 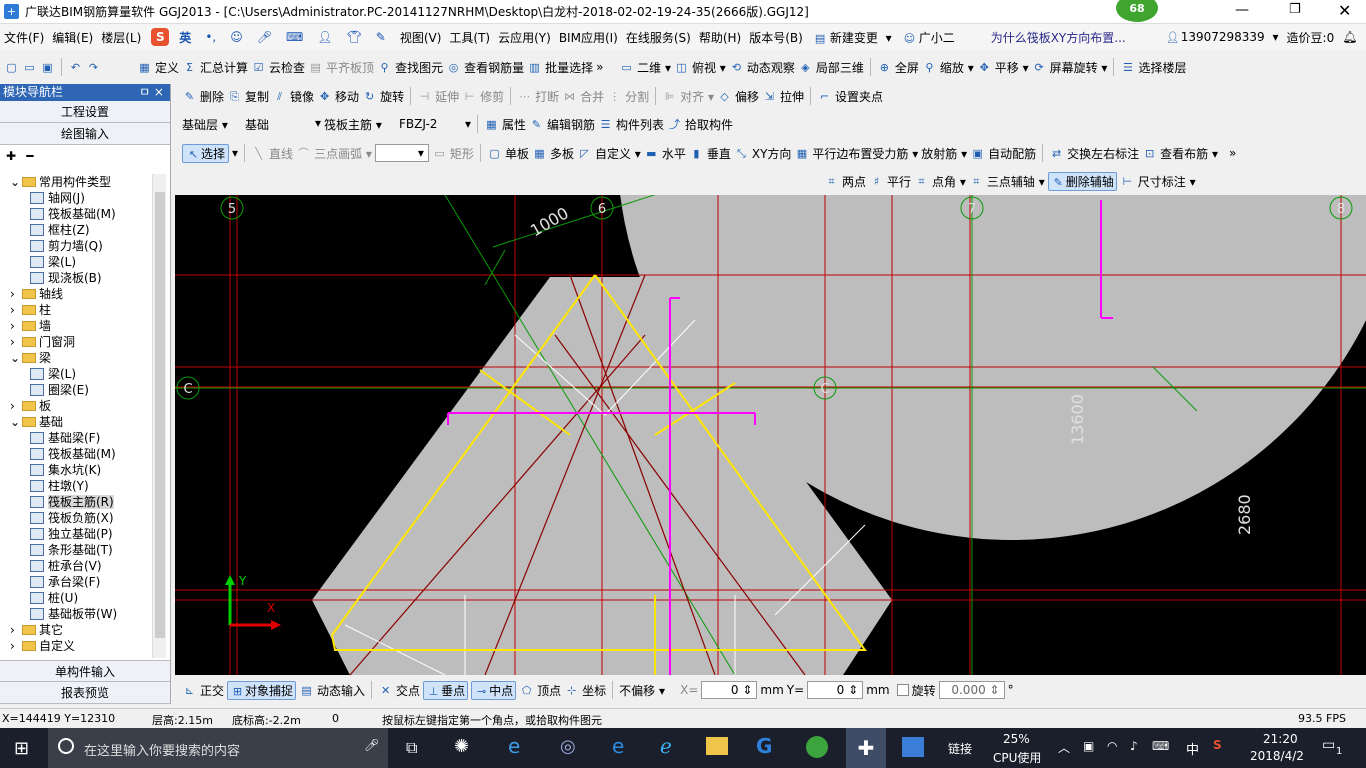 What do you see at coordinates (571, 124) in the screenshot?
I see `edit-rebar-button: 编辑钢筋` at bounding box center [571, 124].